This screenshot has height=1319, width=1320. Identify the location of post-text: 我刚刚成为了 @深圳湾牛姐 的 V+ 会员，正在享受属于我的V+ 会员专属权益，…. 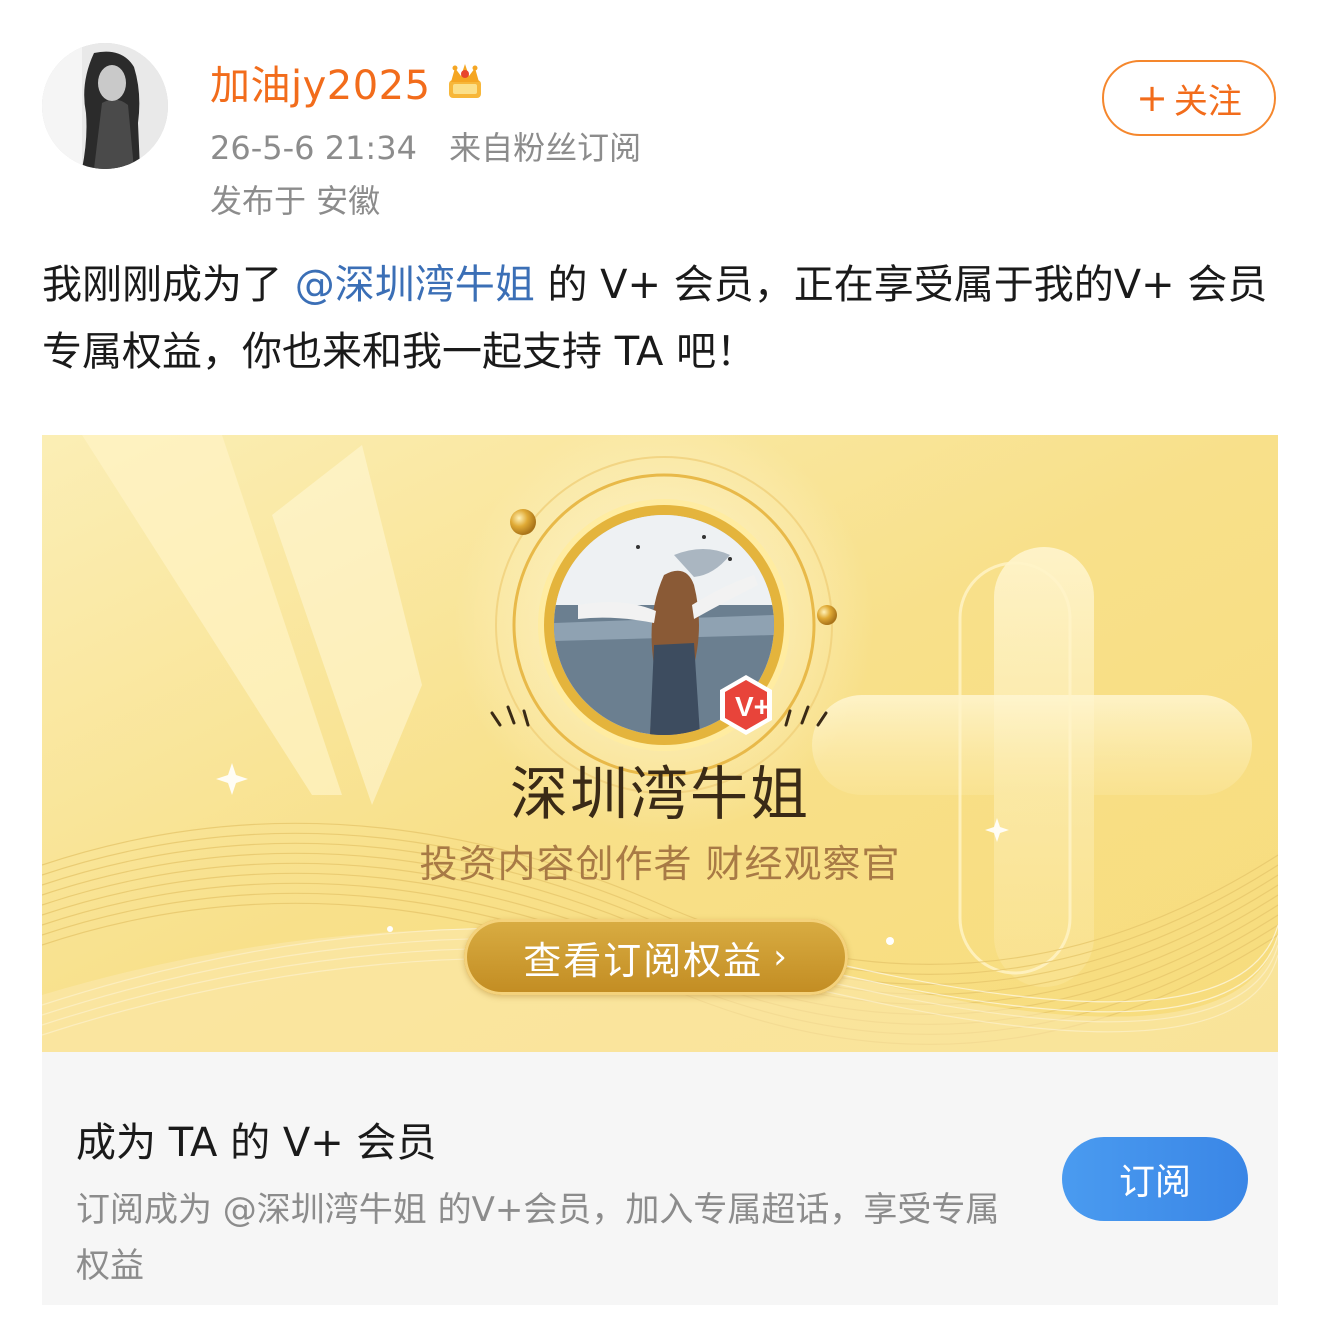
(660, 319).